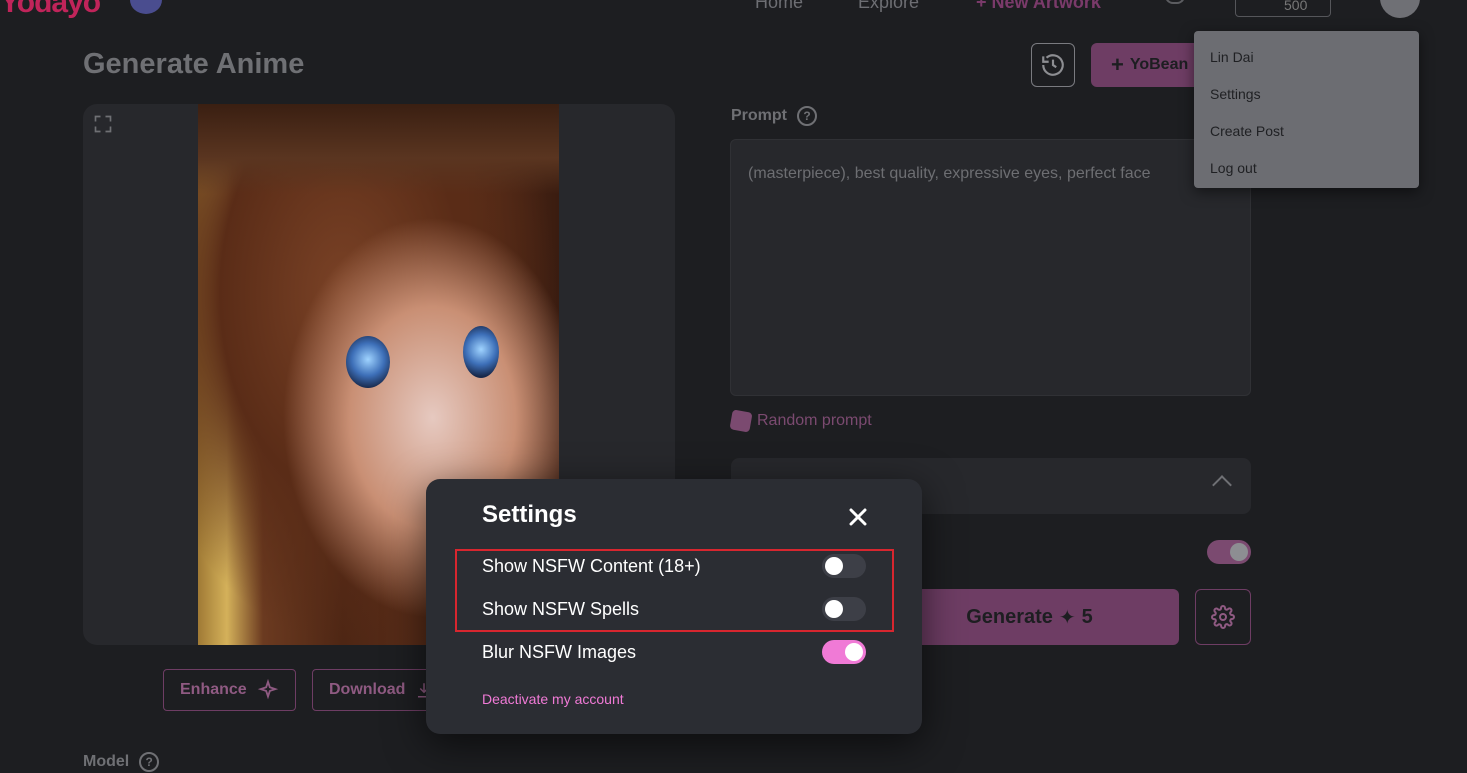 Image resolution: width=1467 pixels, height=773 pixels. I want to click on setting-row-nsfw-content: Show NSFW Content (18+), so click(674, 566).